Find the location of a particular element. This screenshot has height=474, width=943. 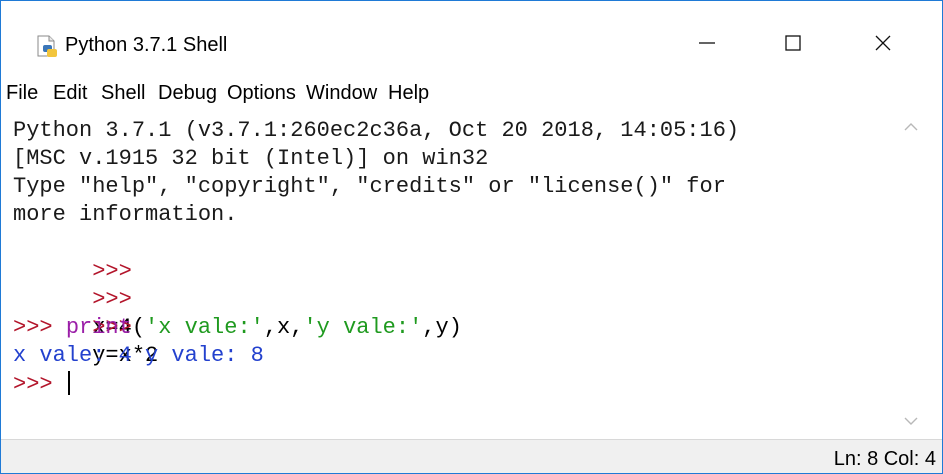

vertical-scrollbar is located at coordinates (911, 275).